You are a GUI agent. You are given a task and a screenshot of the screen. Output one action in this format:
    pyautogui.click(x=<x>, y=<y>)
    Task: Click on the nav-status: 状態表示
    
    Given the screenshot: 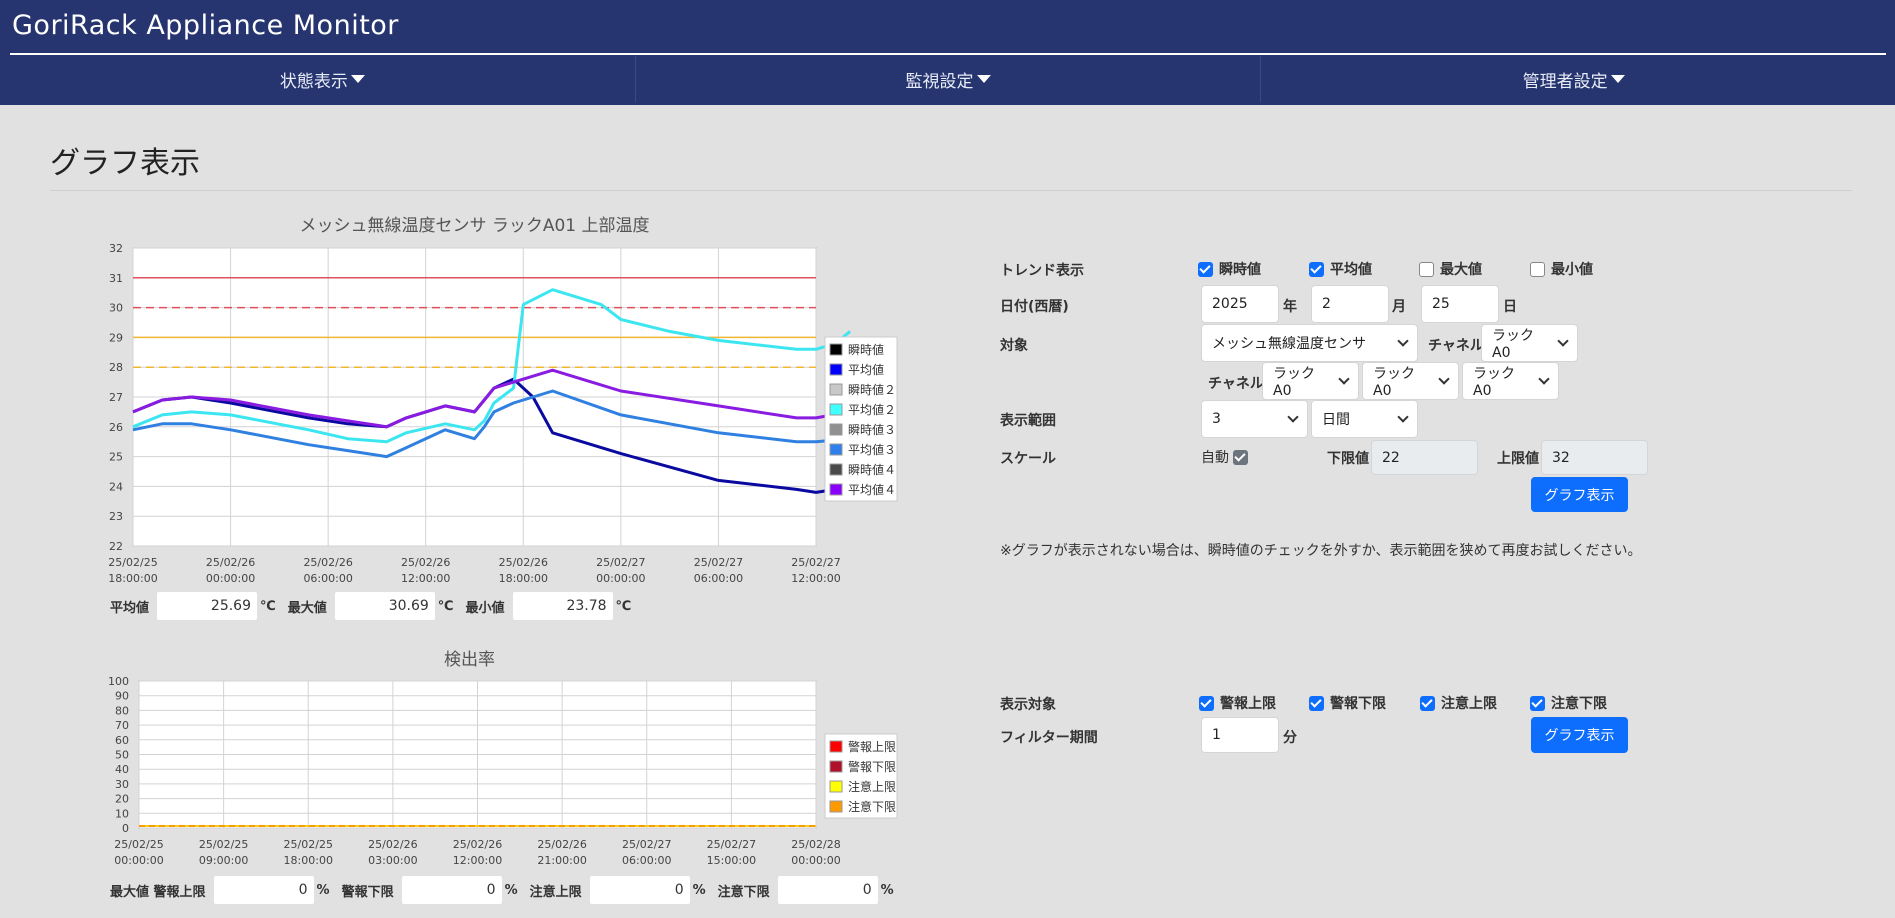 What is the action you would take?
    pyautogui.click(x=323, y=79)
    